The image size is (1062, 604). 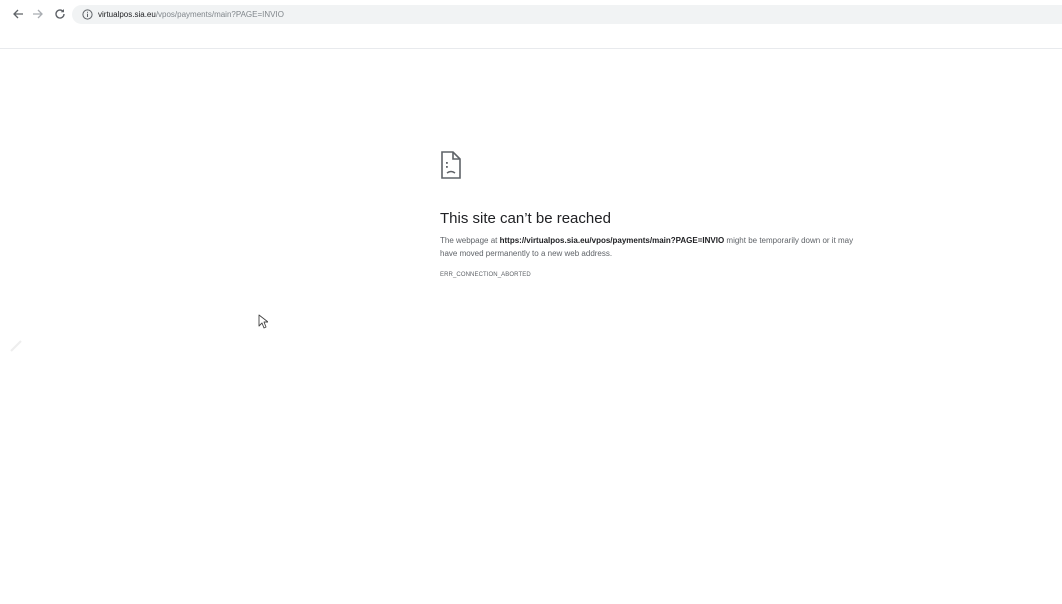 I want to click on back-button, so click(x=18, y=14).